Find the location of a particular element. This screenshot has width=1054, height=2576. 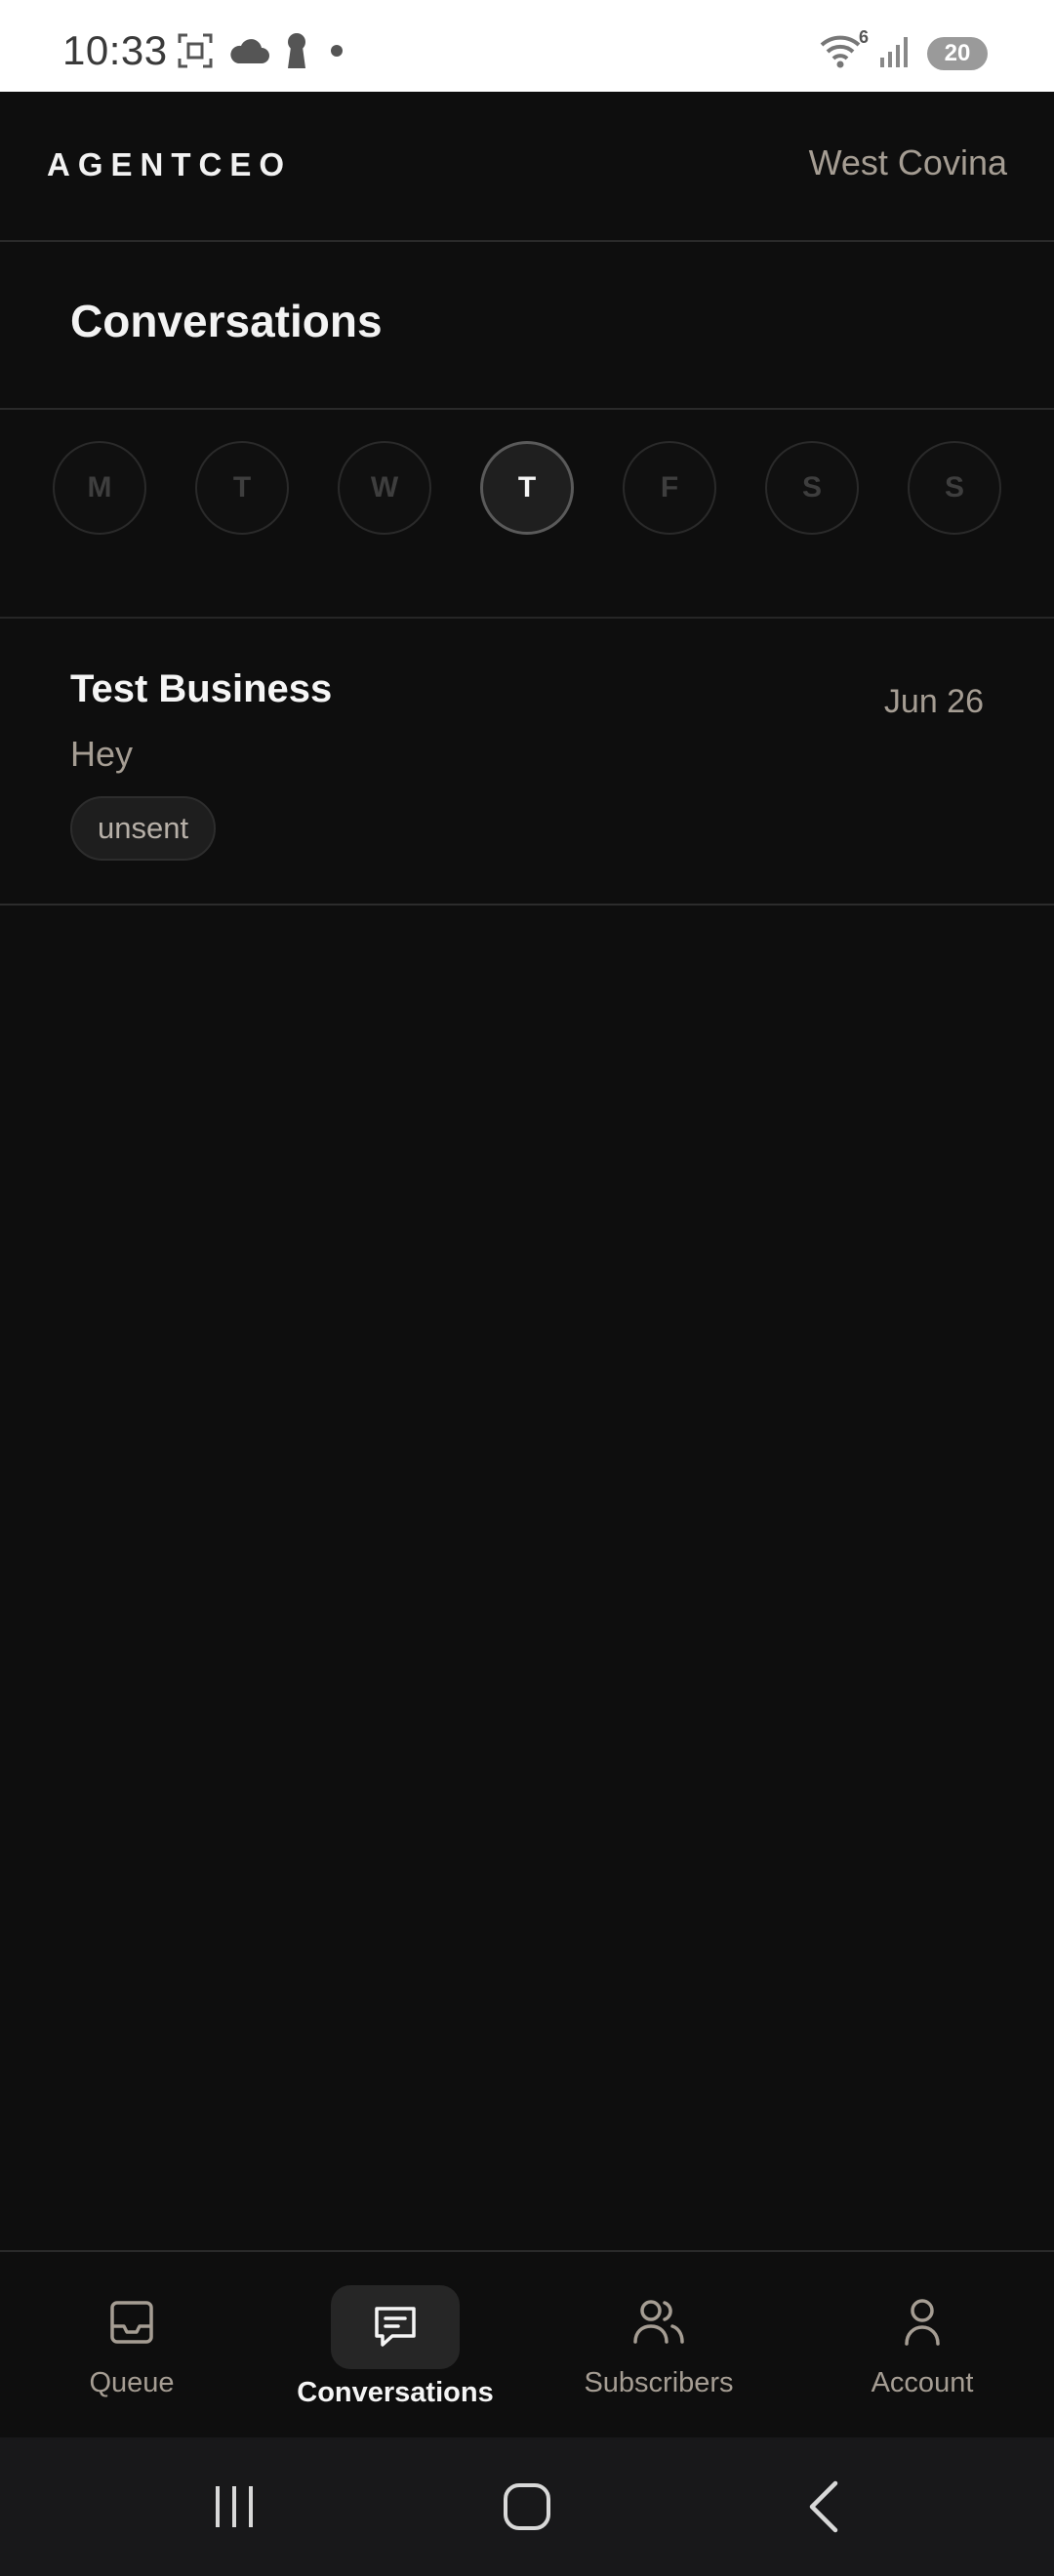

chat-icon is located at coordinates (395, 2327).